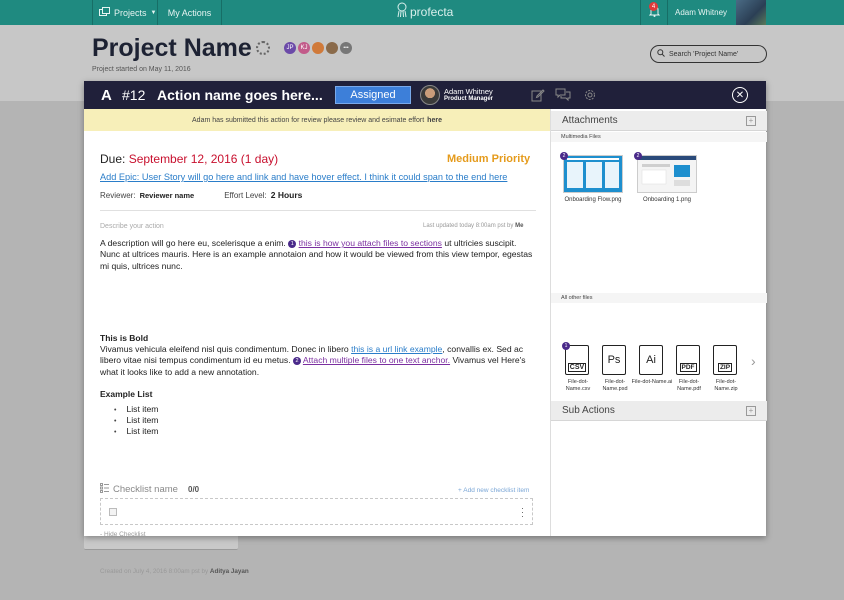 This screenshot has width=844, height=600. I want to click on projects-menu: Projects ▼, so click(125, 12).